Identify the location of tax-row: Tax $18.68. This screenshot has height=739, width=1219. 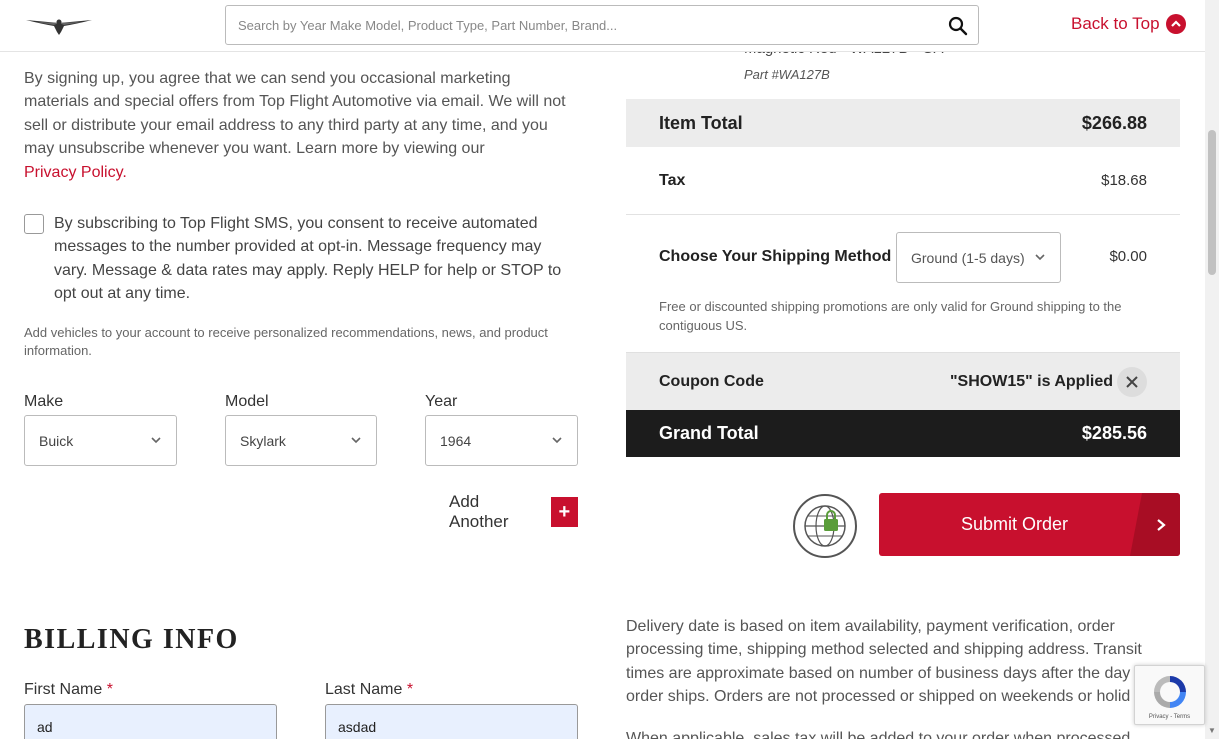
(903, 181).